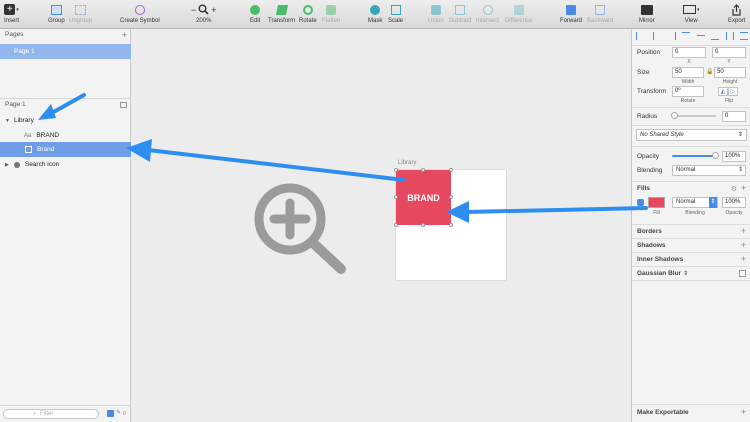 Image resolution: width=750 pixels, height=422 pixels. What do you see at coordinates (435, 9) in the screenshot?
I see `union-icon` at bounding box center [435, 9].